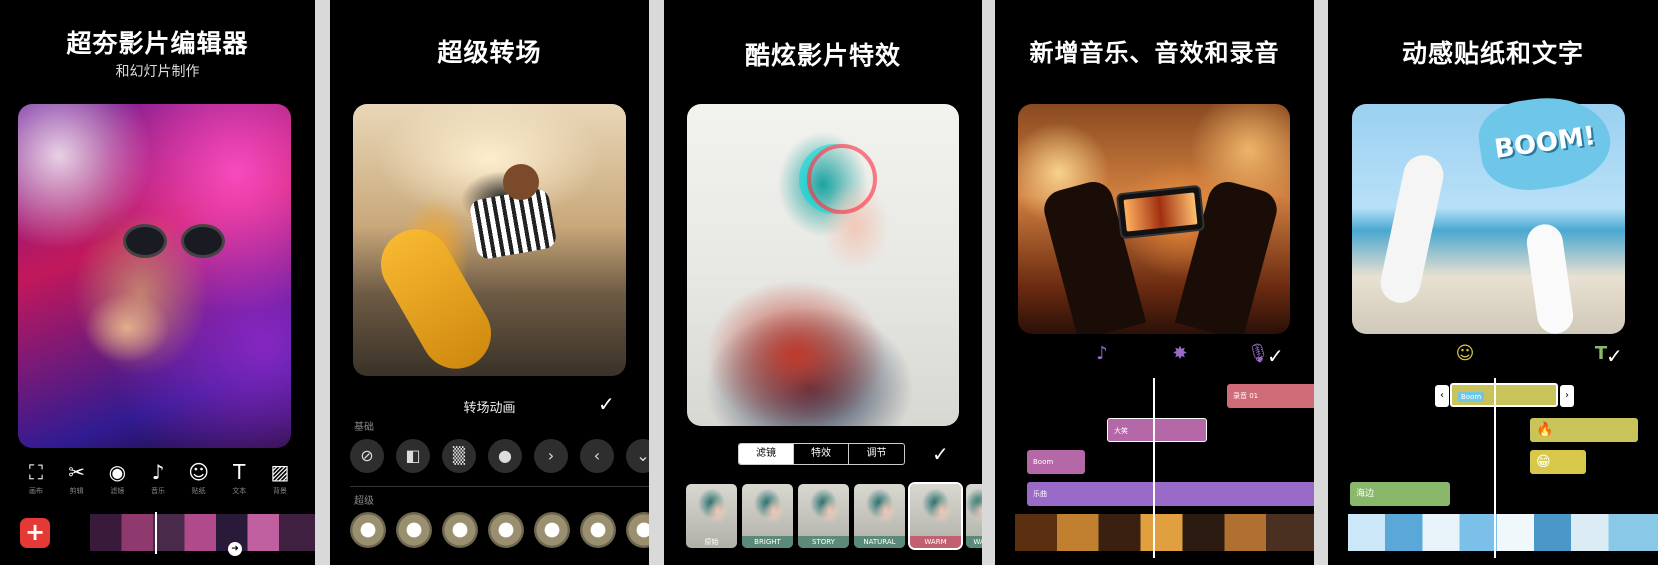 This screenshot has height=565, width=1658. Describe the element at coordinates (235, 549) in the screenshot. I see `timeline-arrow-icon: ➜` at that location.